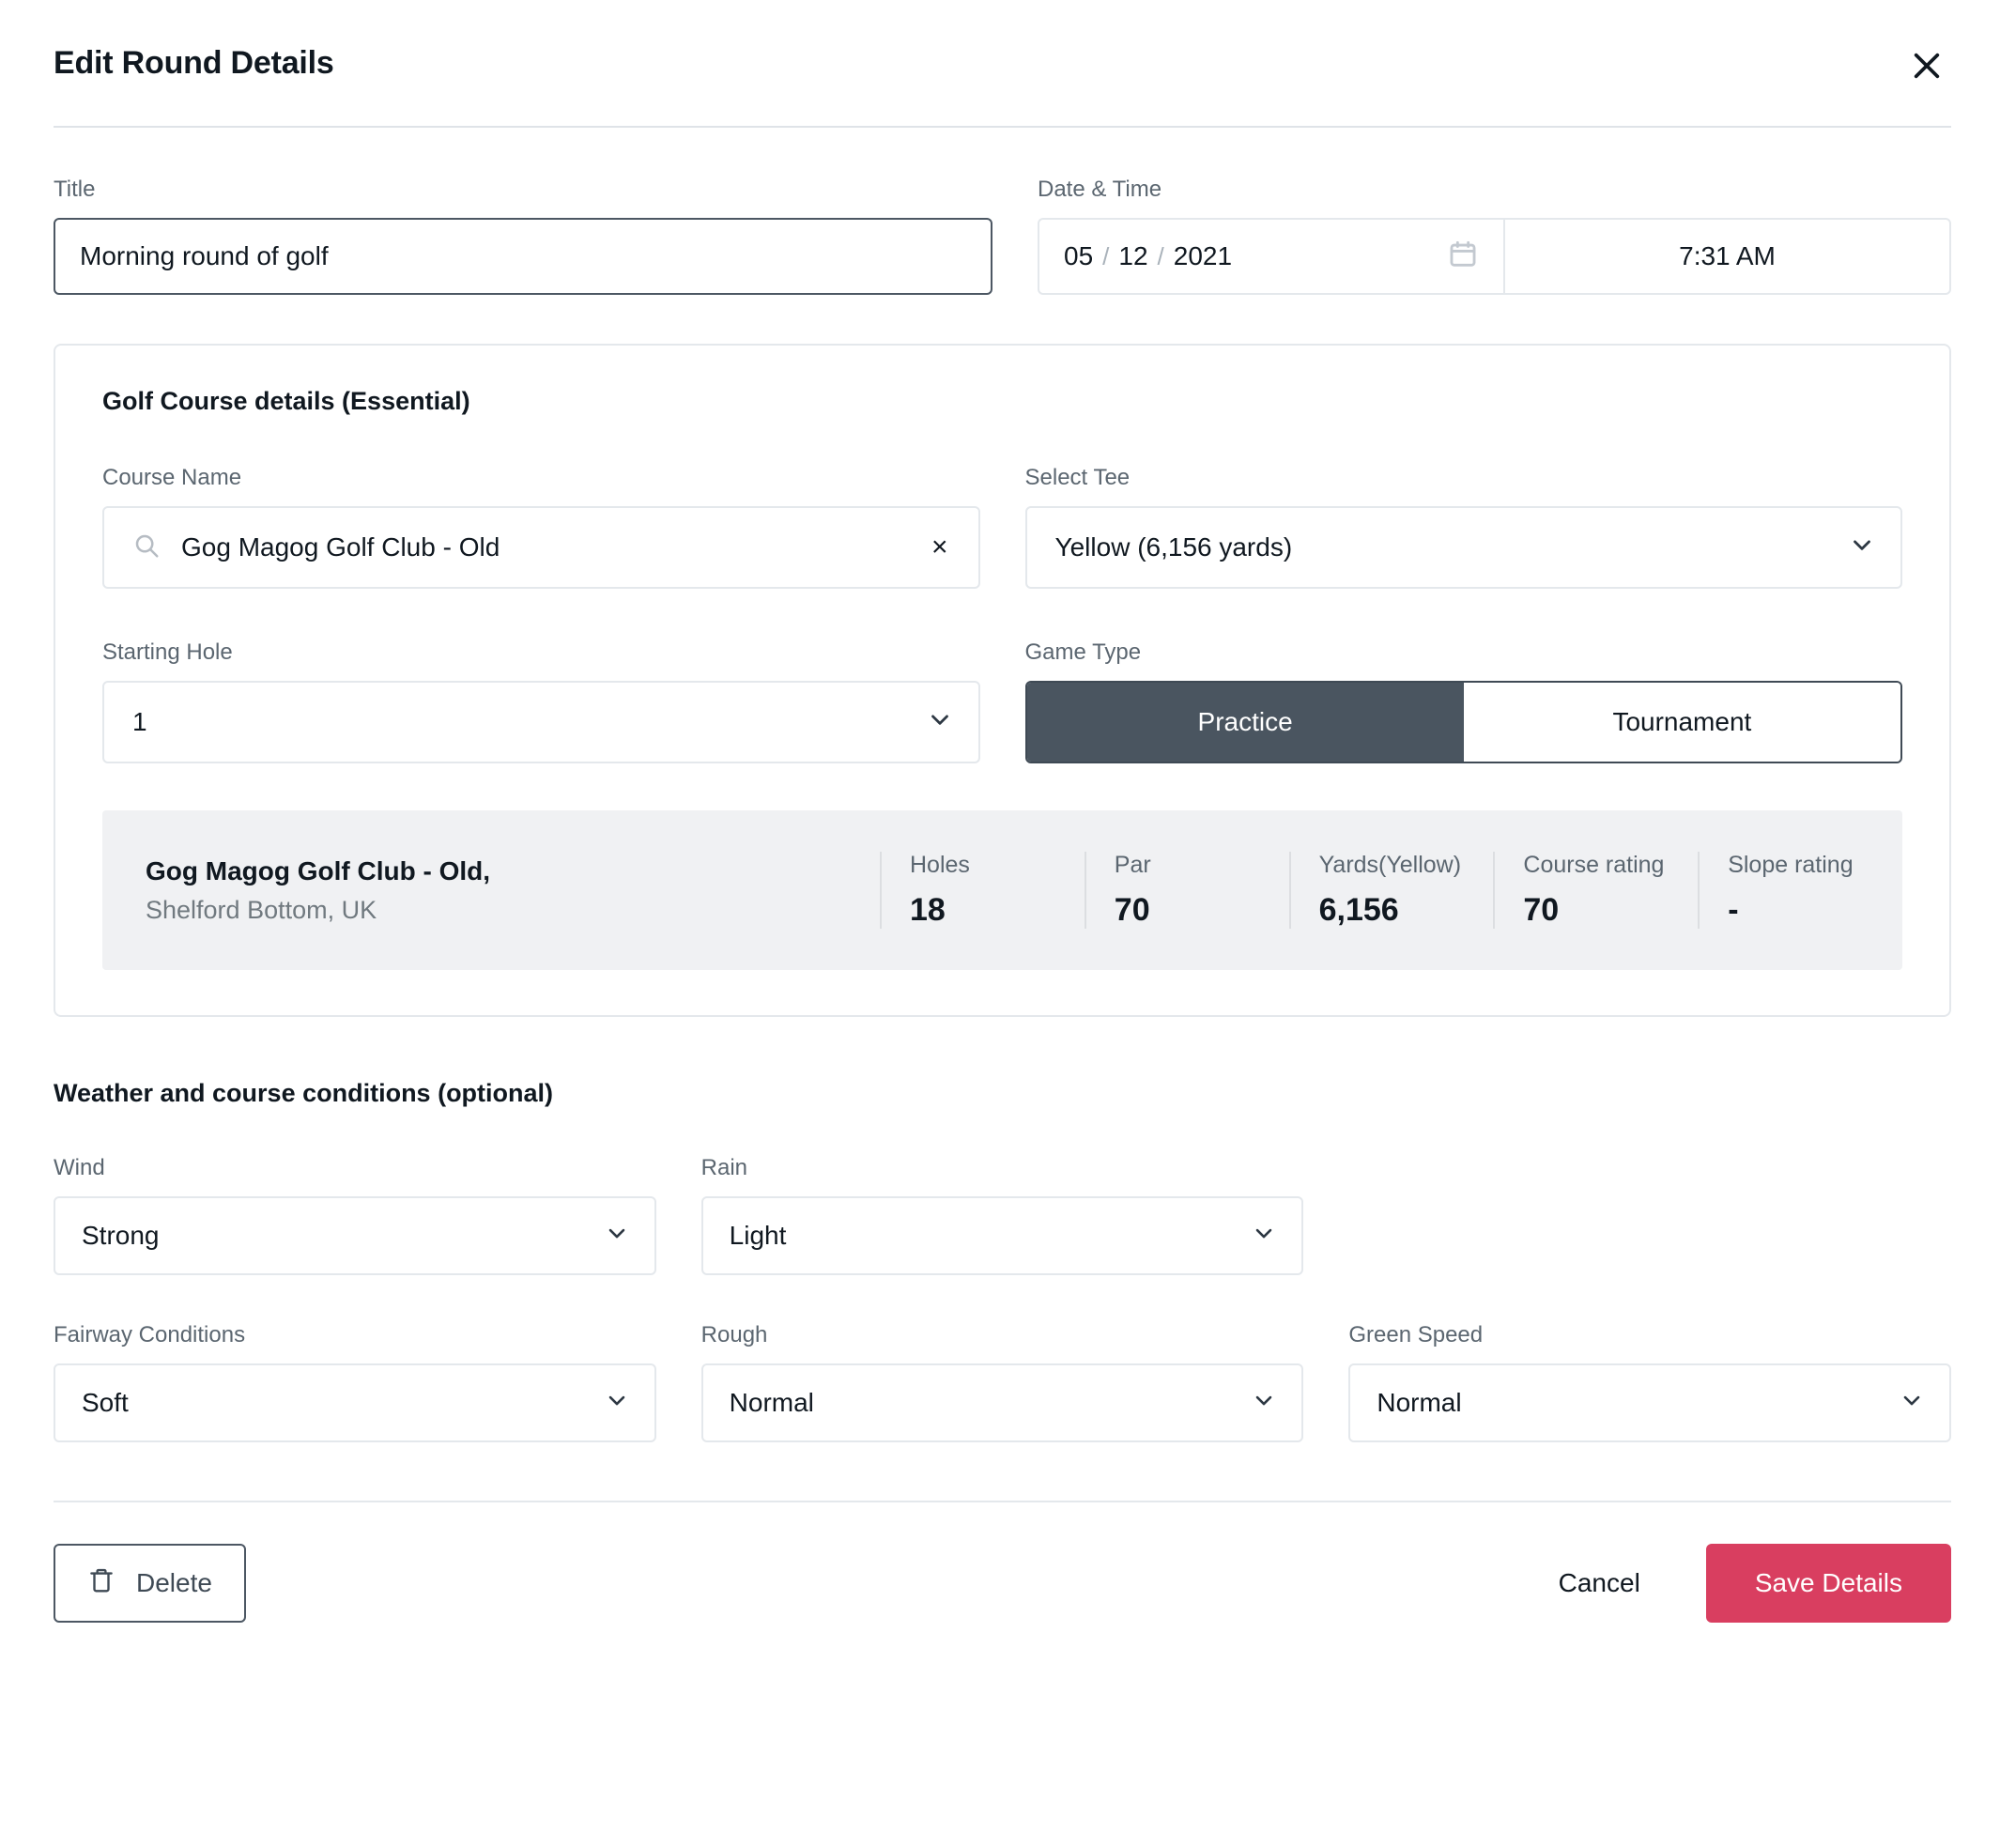  What do you see at coordinates (940, 547) in the screenshot?
I see `clear-course-name-icon: ×` at bounding box center [940, 547].